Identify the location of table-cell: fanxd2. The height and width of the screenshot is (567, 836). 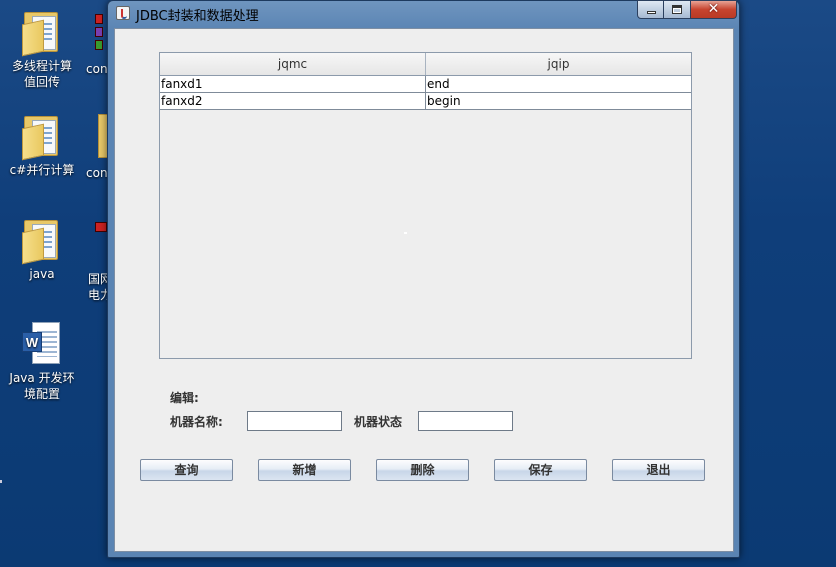
(293, 101).